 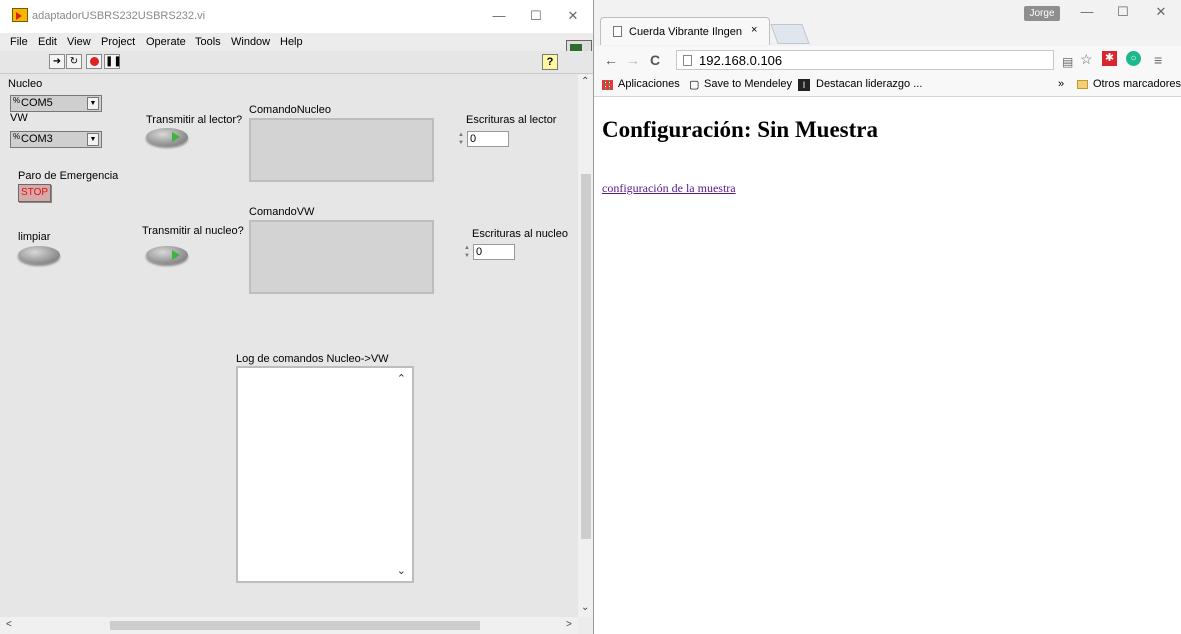 I want to click on escrituras-nucleo-numeric: ▲ ▼ 0, so click(x=491, y=252).